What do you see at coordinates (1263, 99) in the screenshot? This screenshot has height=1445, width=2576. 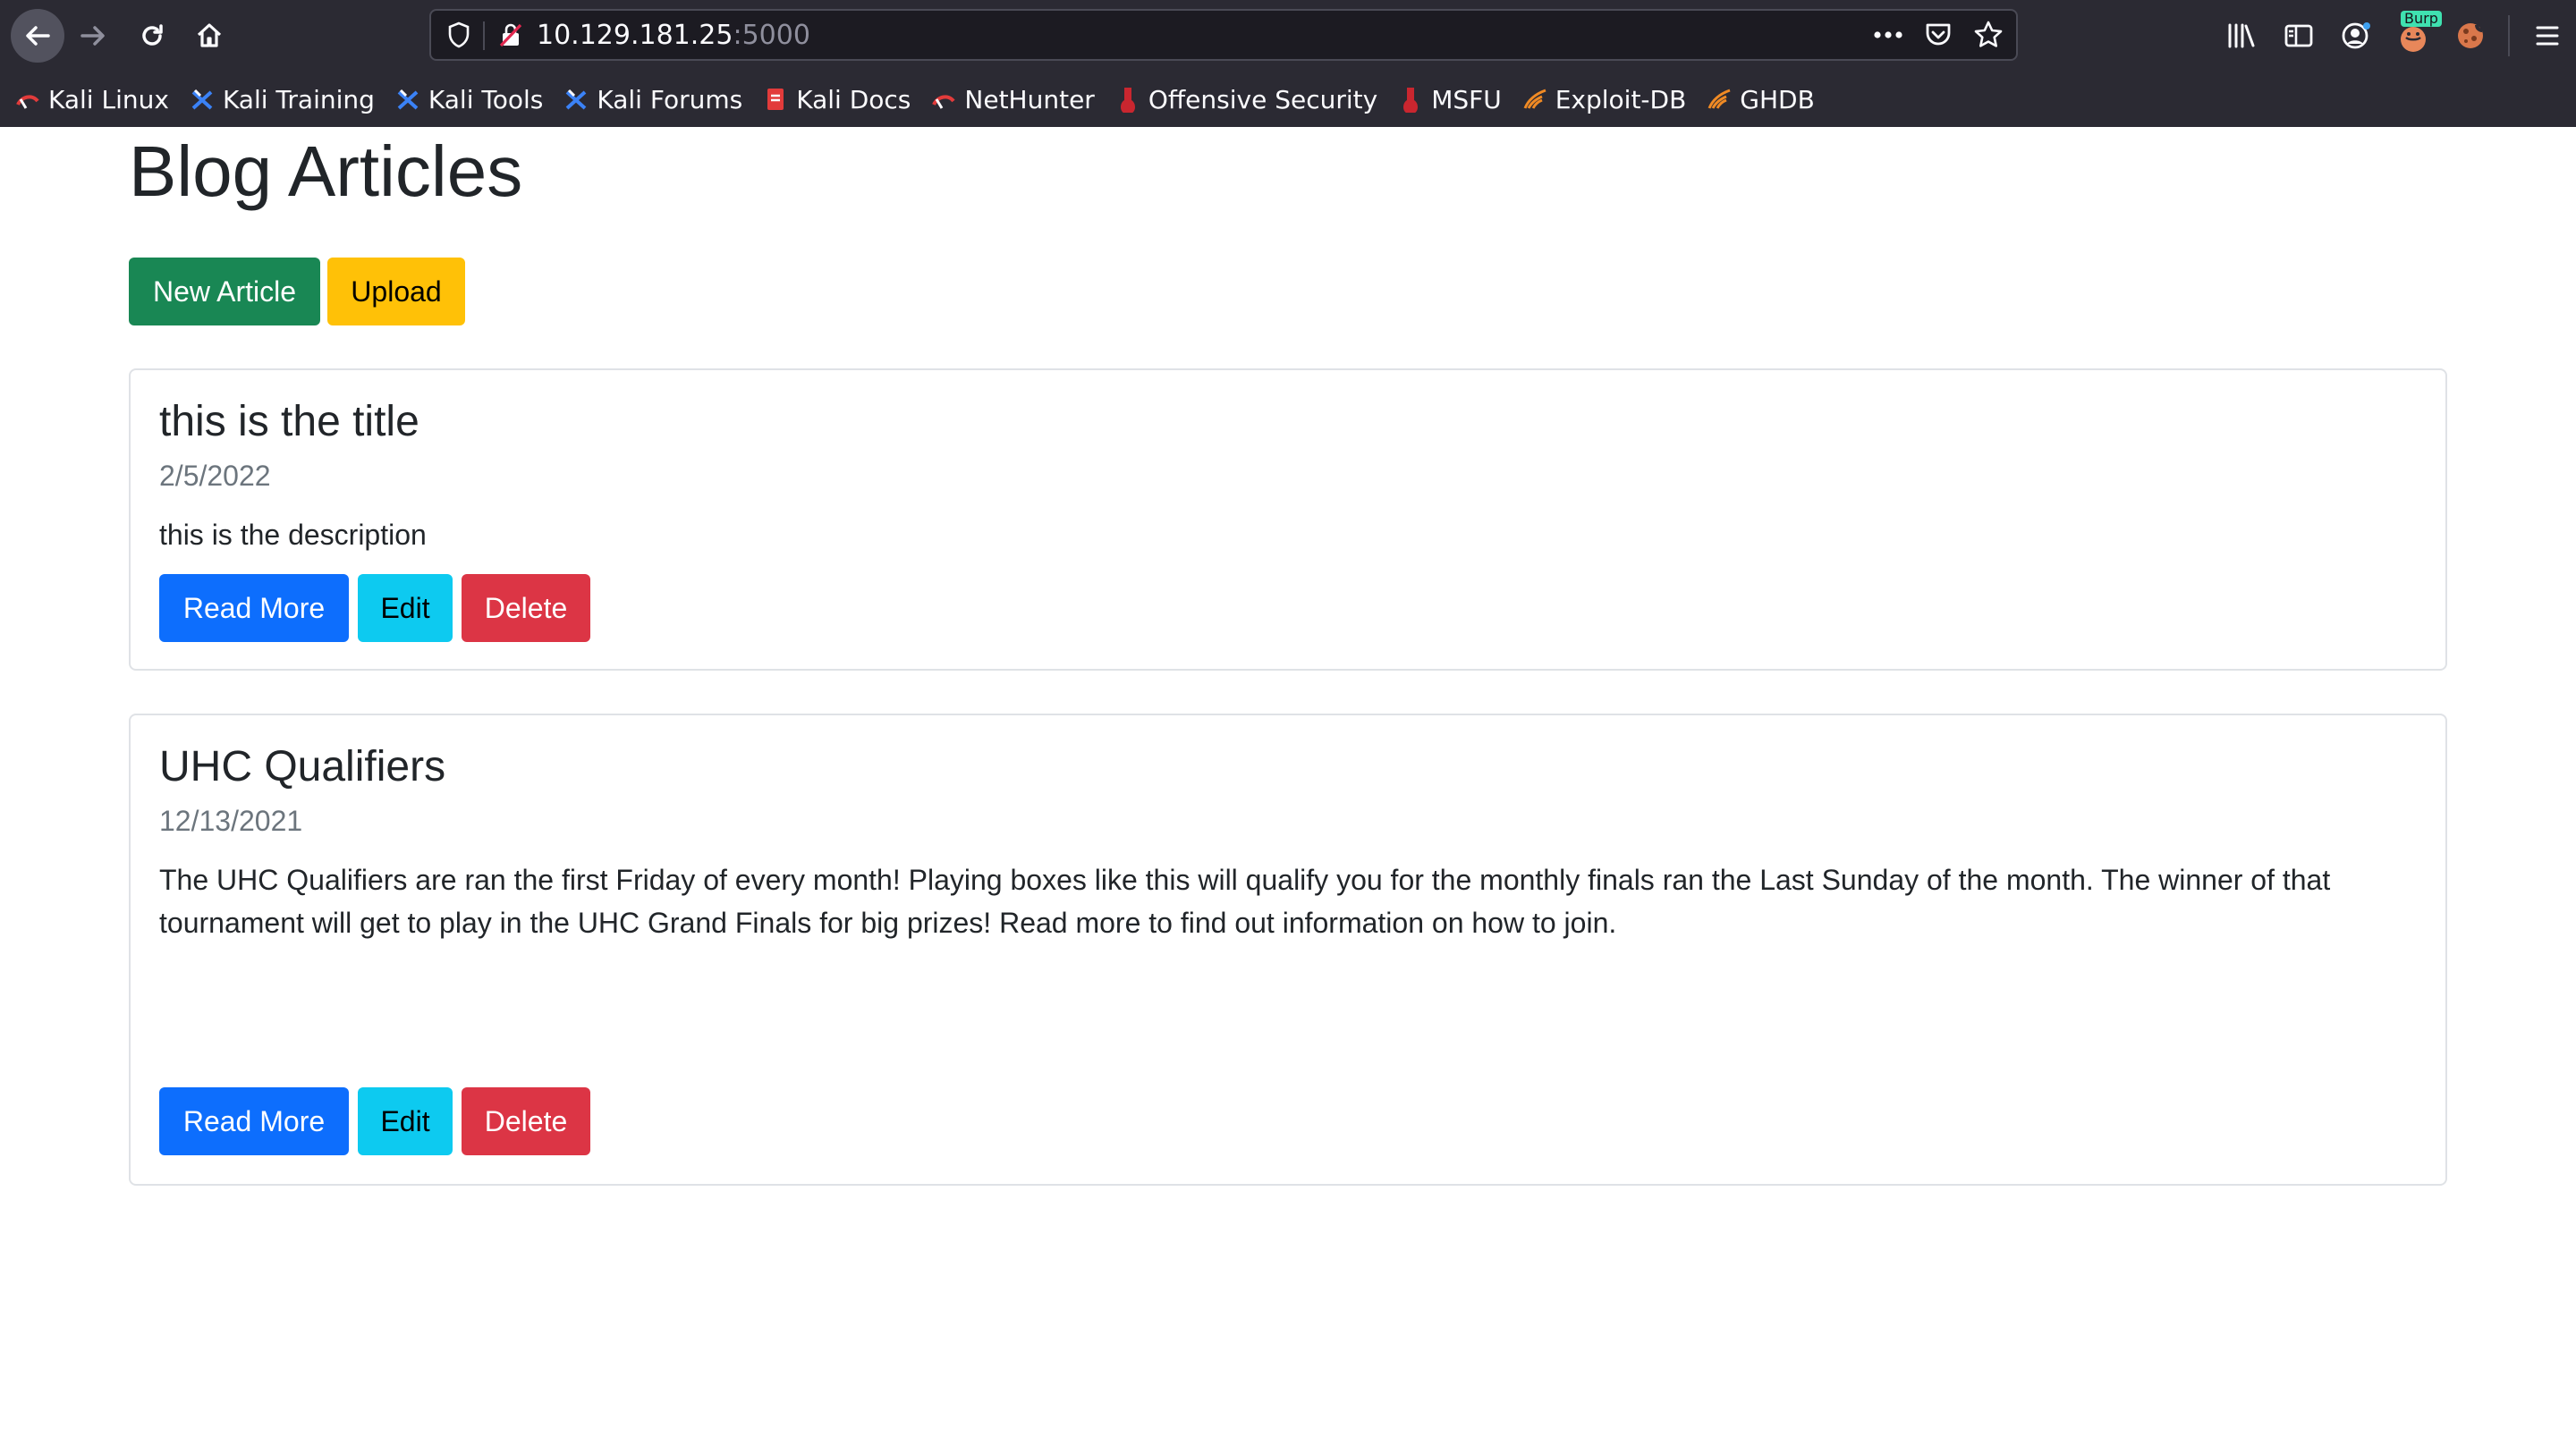 I see `bookmark-label: Offensive Security` at bounding box center [1263, 99].